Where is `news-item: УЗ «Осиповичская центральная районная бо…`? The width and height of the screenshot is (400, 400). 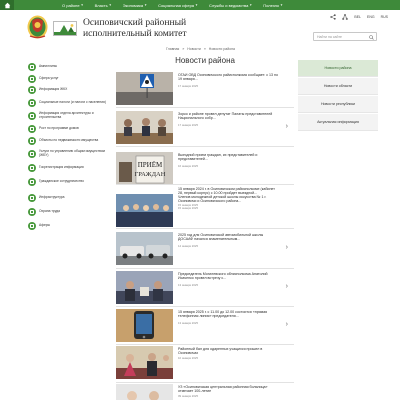 news-item: УЗ «Осиповичская центральная районная бо… is located at coordinates (205, 392).